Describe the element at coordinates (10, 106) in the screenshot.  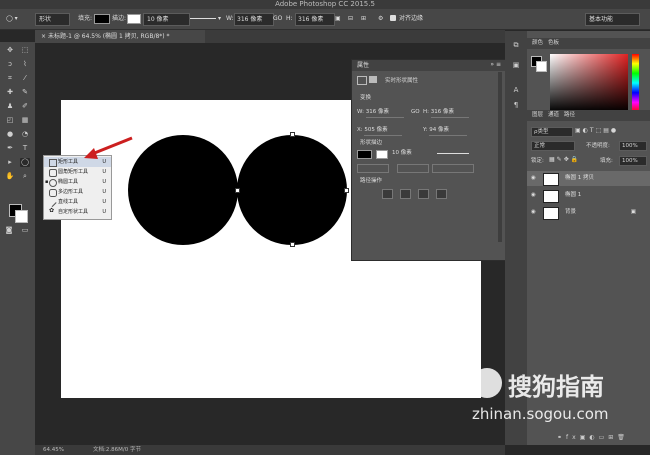
I see `clone-stamp-icon: ♟` at that location.